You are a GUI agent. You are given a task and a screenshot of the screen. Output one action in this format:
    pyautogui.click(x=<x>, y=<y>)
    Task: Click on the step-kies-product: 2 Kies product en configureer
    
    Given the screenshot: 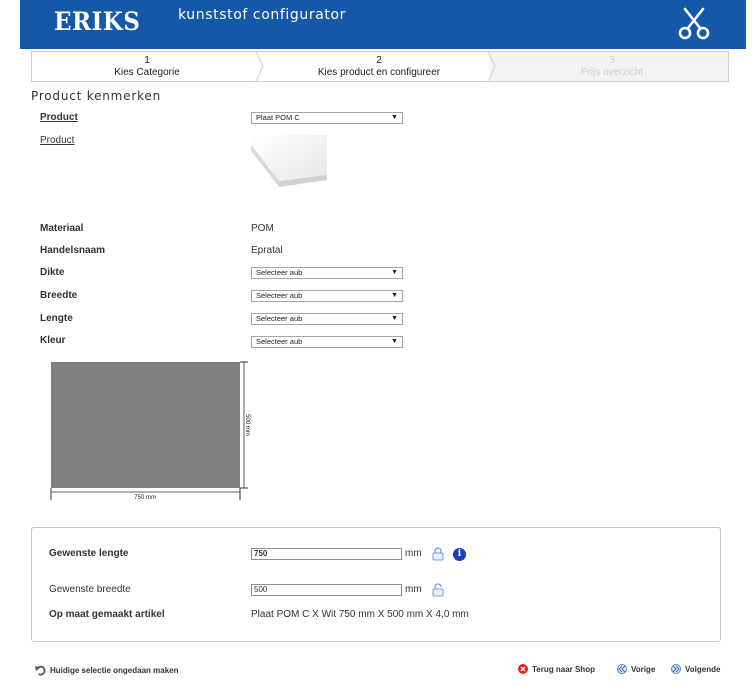 What is the action you would take?
    pyautogui.click(x=379, y=66)
    